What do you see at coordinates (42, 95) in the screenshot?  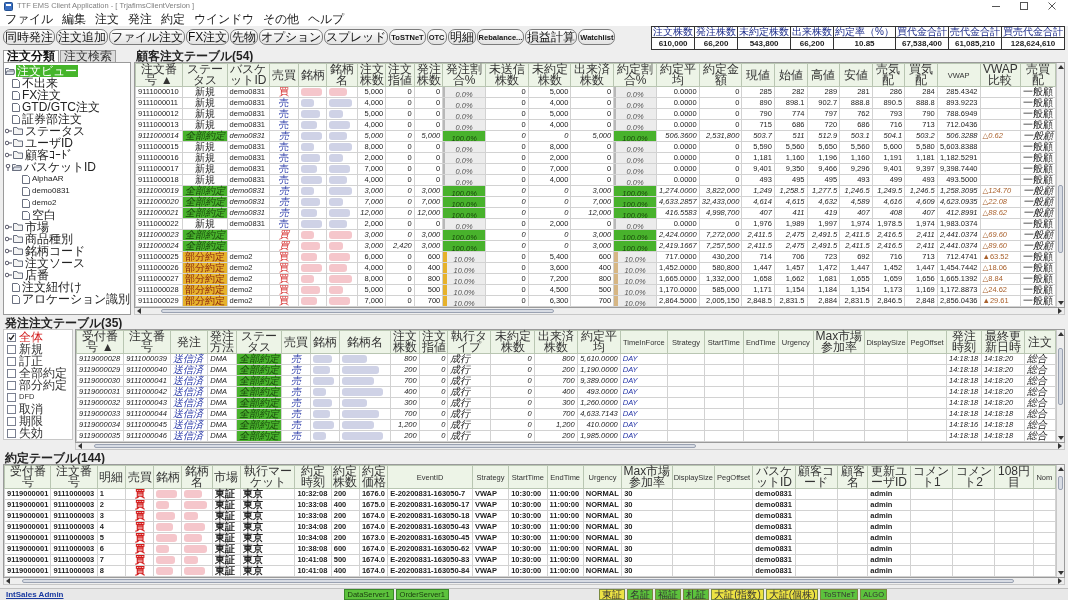 I see `tree-item: FX注文` at bounding box center [42, 95].